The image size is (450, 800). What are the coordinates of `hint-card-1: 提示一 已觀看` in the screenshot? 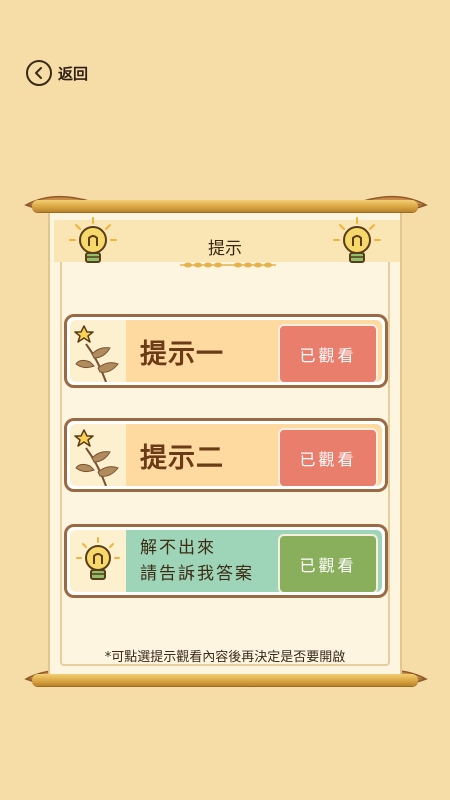 It's located at (226, 351).